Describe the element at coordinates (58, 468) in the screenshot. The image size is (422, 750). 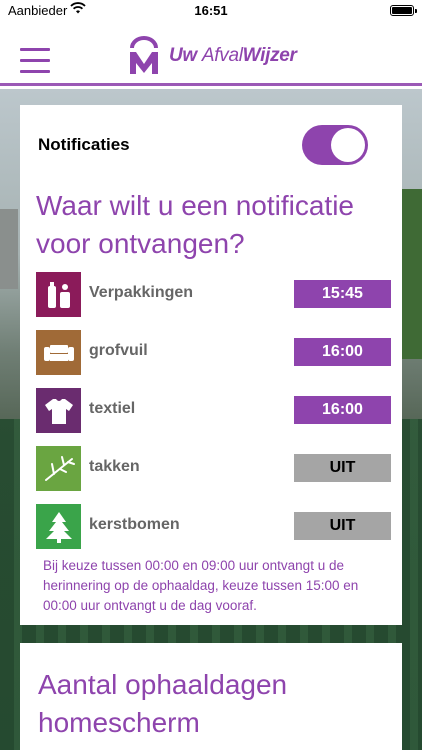
I see `branch-icon` at that location.